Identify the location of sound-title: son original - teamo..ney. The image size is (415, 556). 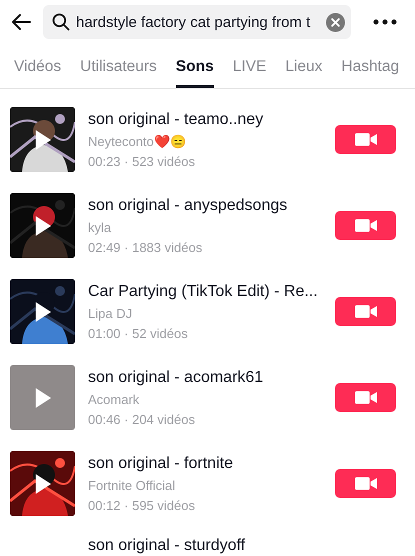
(176, 119).